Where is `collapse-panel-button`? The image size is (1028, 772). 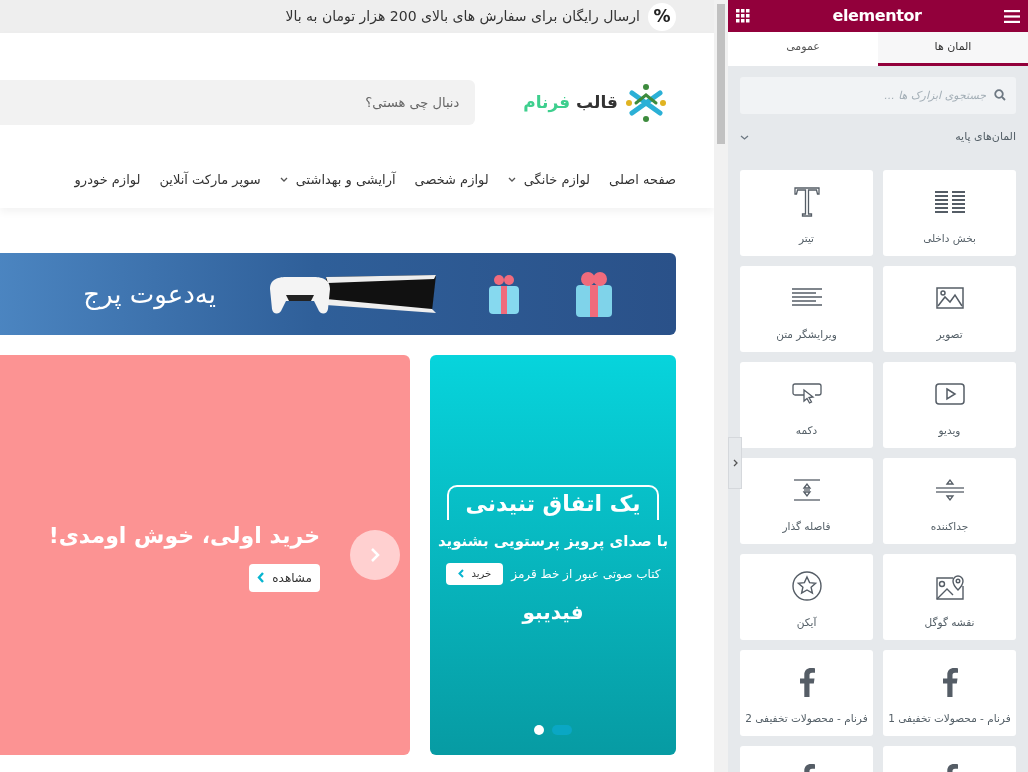 collapse-panel-button is located at coordinates (735, 463).